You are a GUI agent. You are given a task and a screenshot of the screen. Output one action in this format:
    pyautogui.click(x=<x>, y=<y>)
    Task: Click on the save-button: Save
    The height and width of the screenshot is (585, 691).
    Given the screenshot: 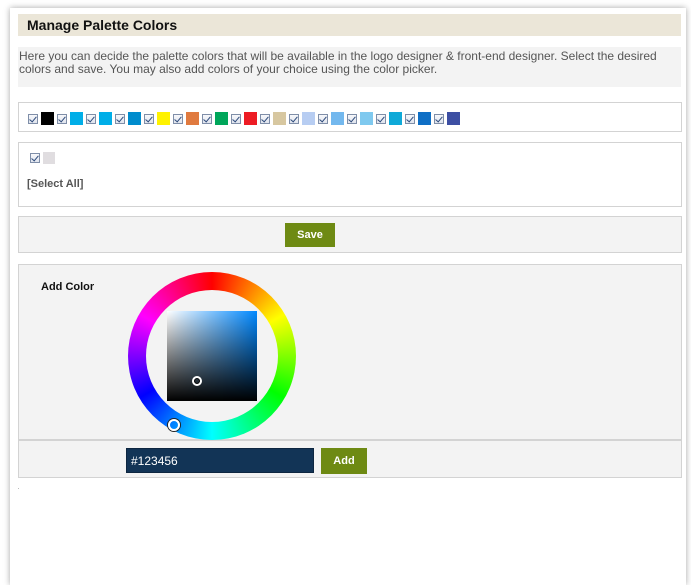 What is the action you would take?
    pyautogui.click(x=310, y=235)
    